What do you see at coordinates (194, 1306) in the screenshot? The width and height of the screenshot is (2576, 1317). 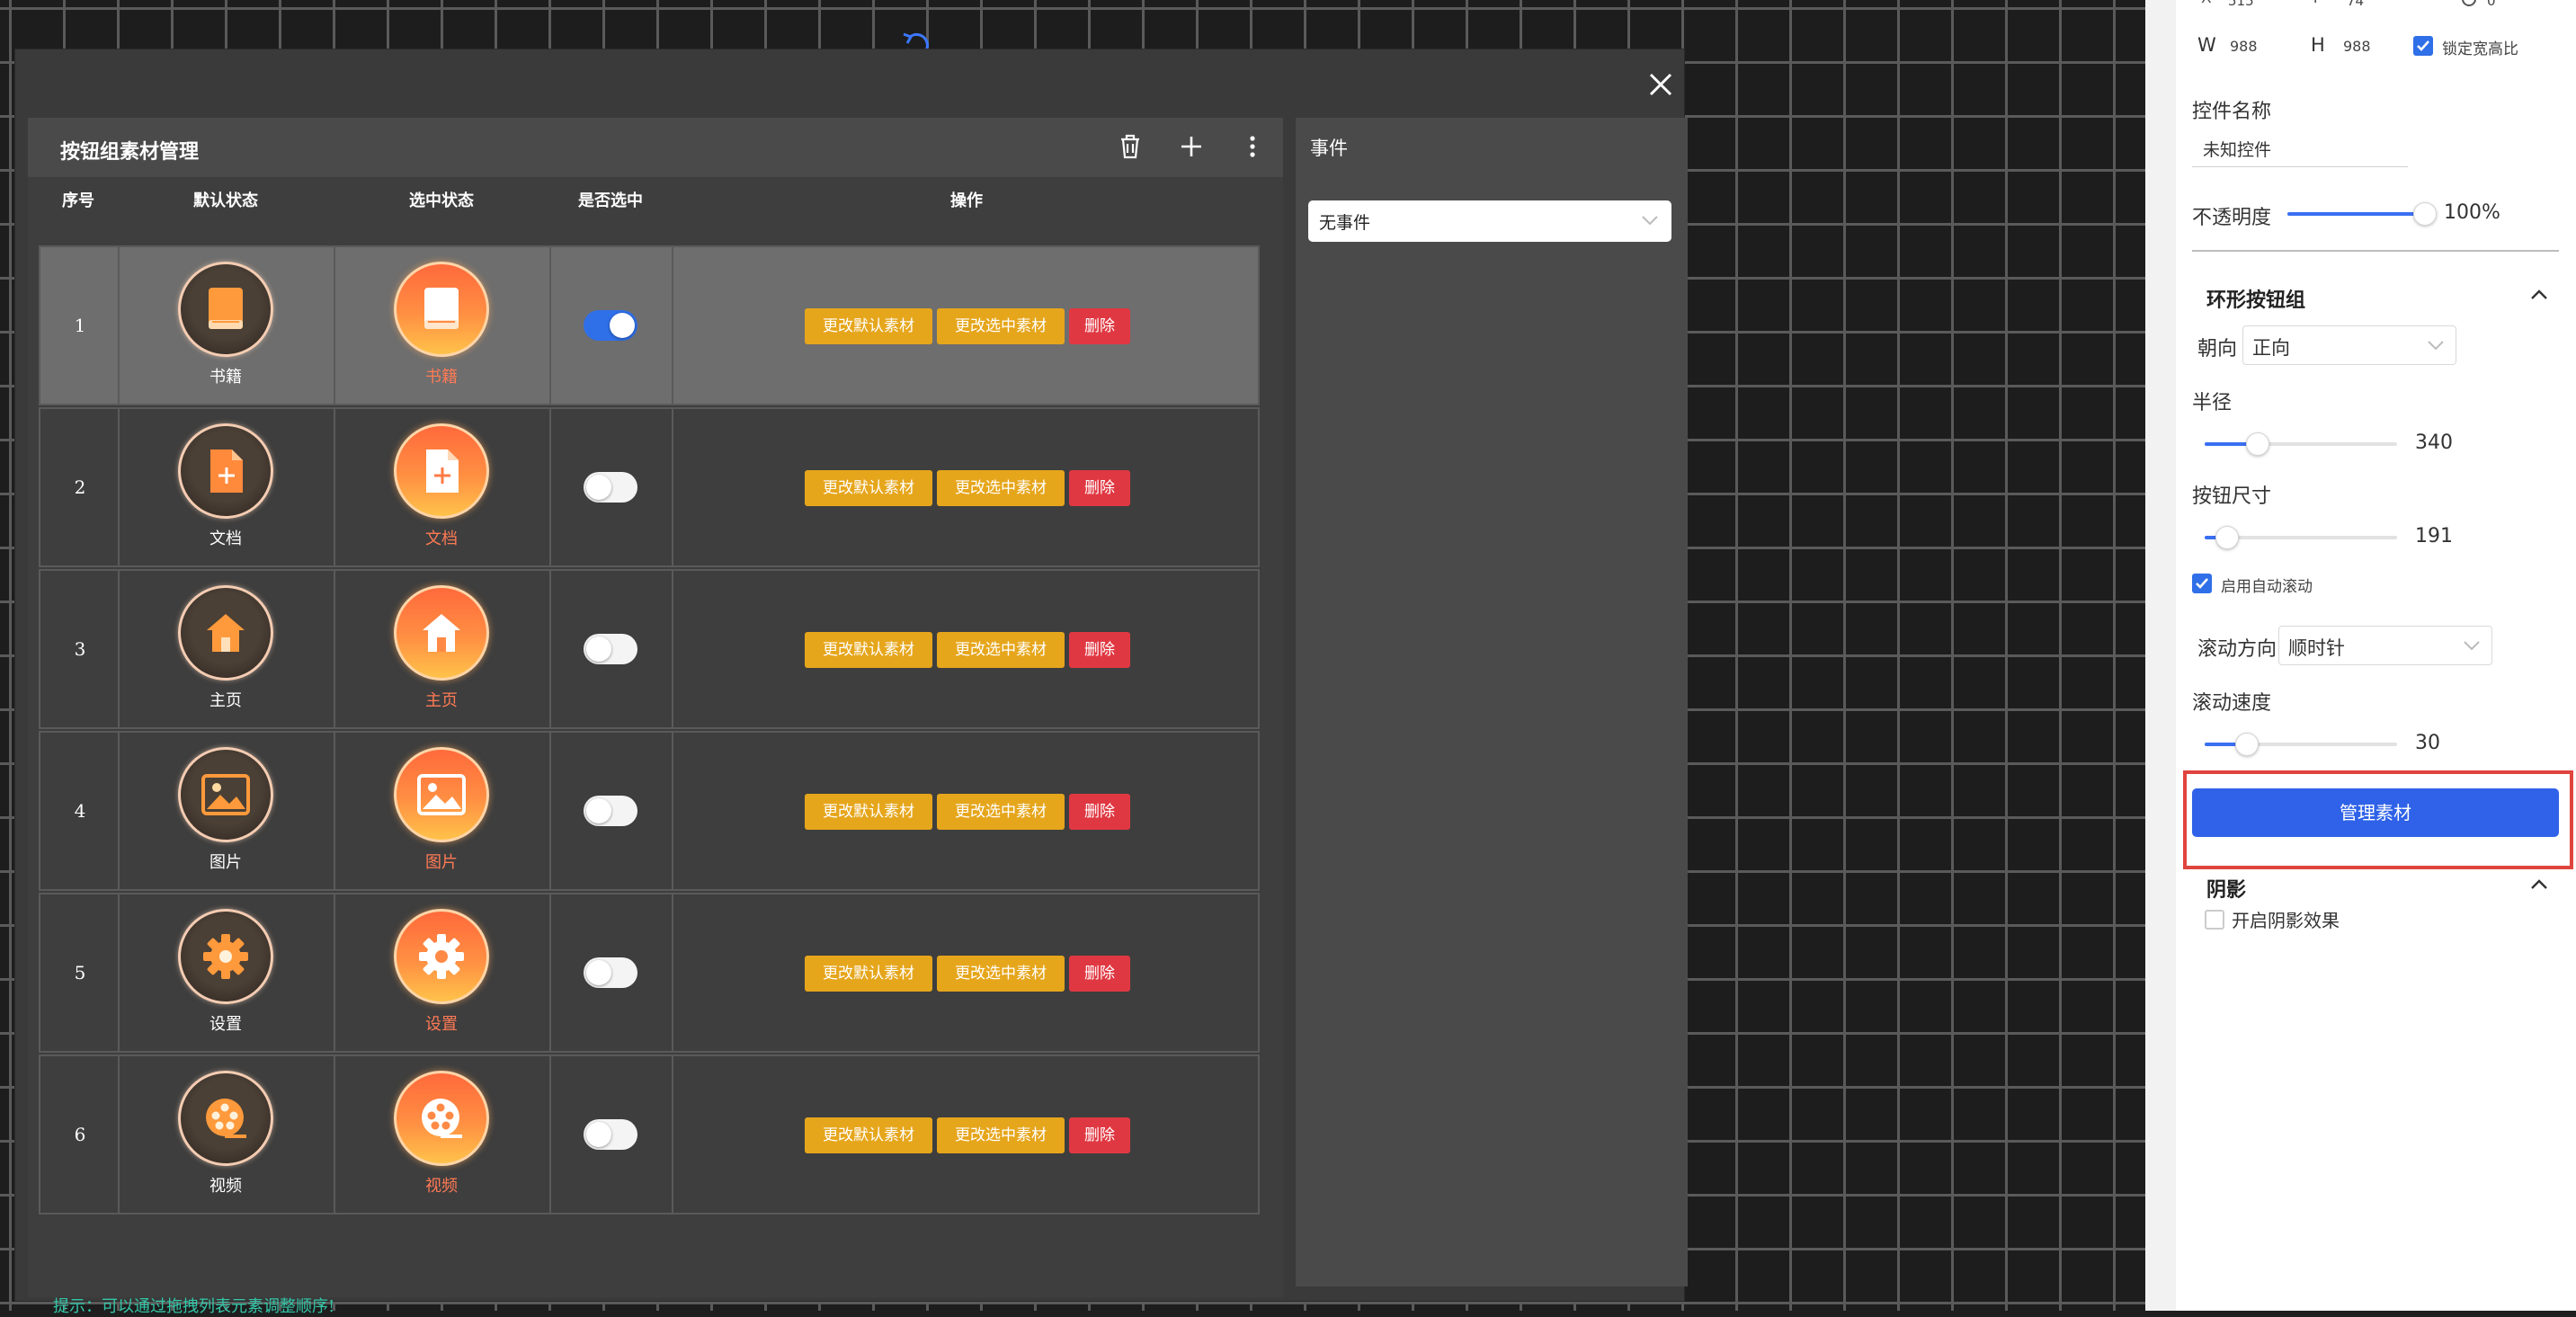 I see `drag-sort-hint: 提示：可以通过拖拽列表元素调整顺序!` at bounding box center [194, 1306].